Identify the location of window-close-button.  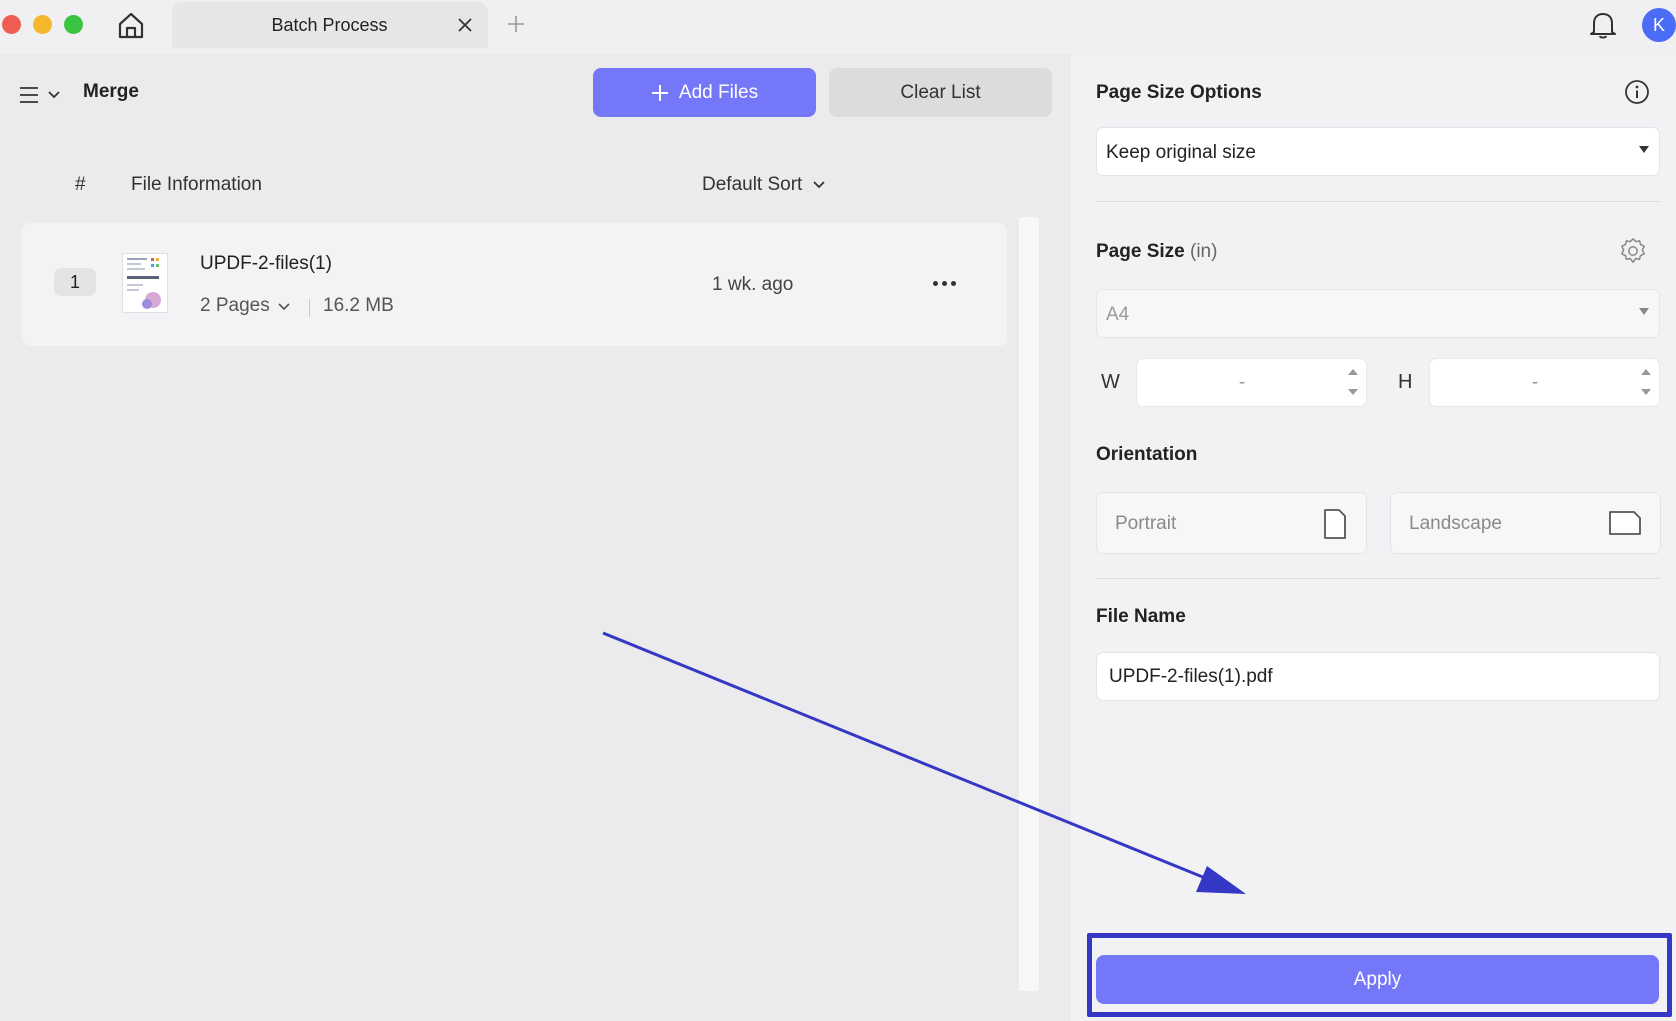
(11, 24).